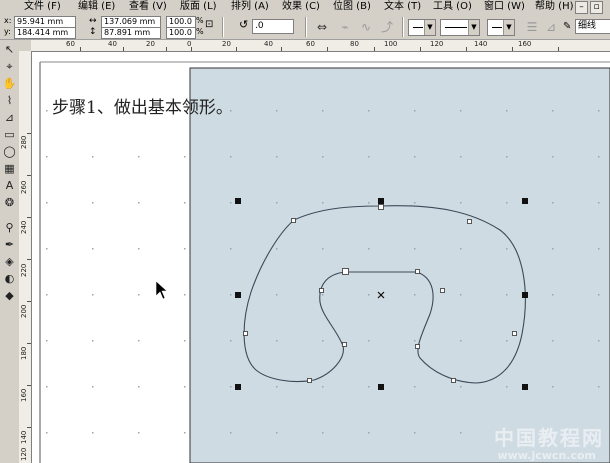  I want to click on h-ruler-label: 140, so click(481, 44).